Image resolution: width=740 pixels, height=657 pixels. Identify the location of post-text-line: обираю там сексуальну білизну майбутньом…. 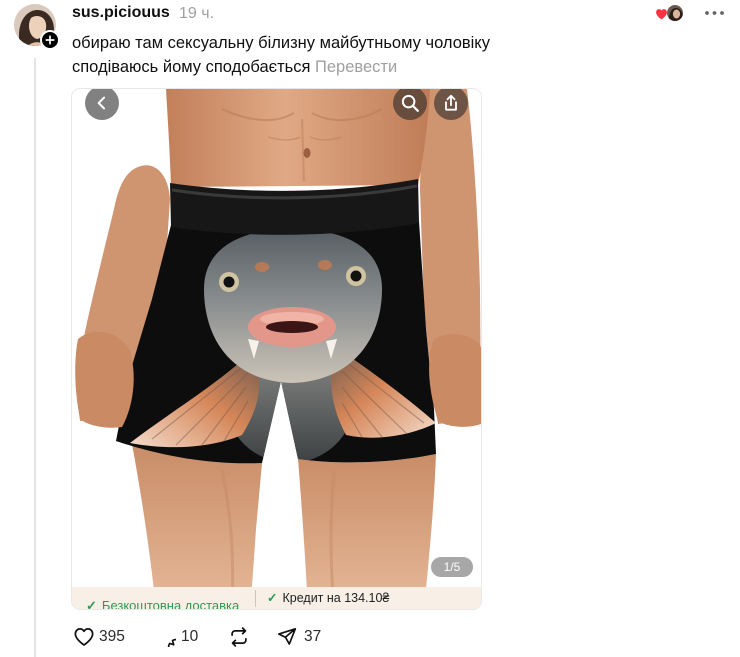
(281, 43).